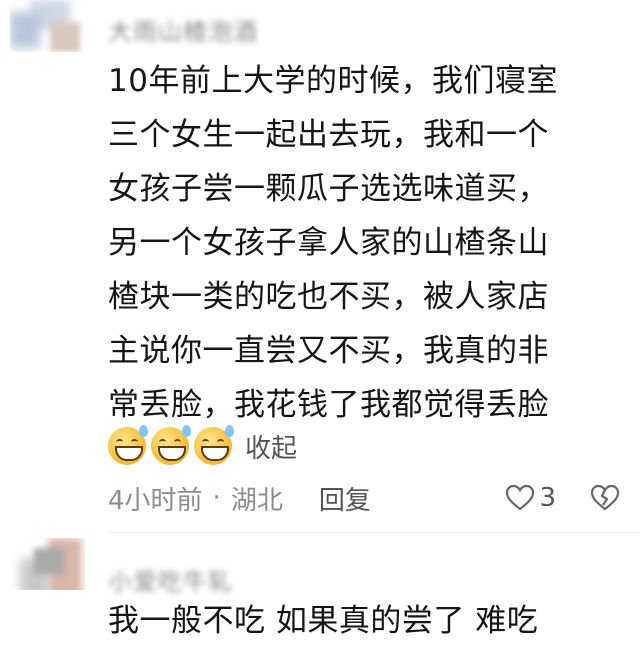  What do you see at coordinates (333, 81) in the screenshot?
I see `comment-line: 10年前上大学的时候，我们寝室` at bounding box center [333, 81].